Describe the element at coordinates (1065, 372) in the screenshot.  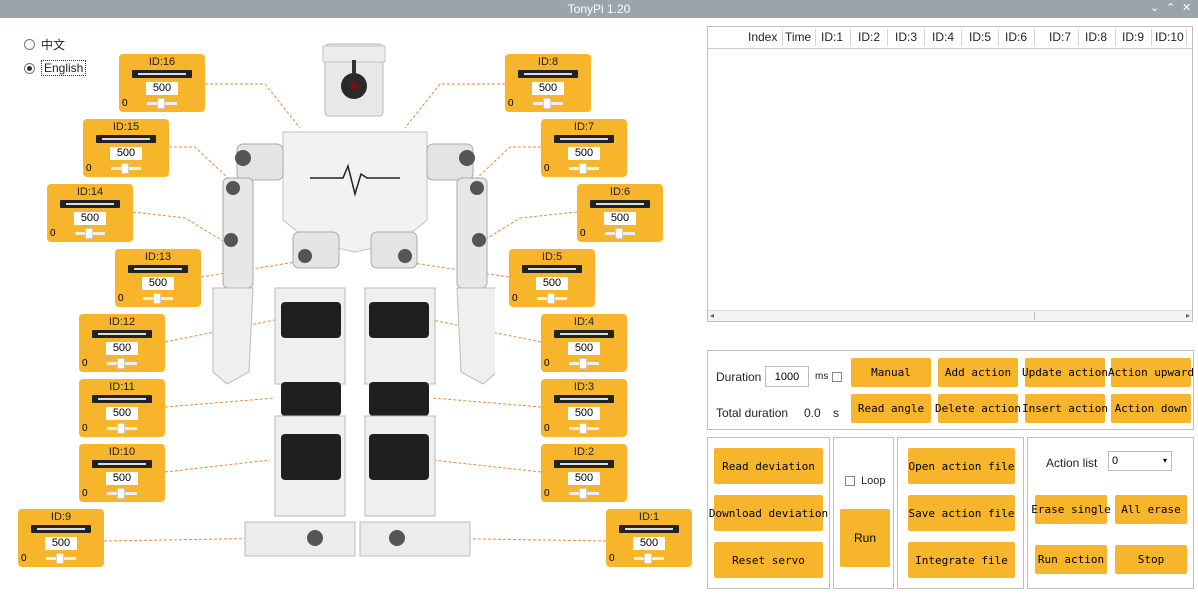
I see `update-action-button: Update action` at that location.